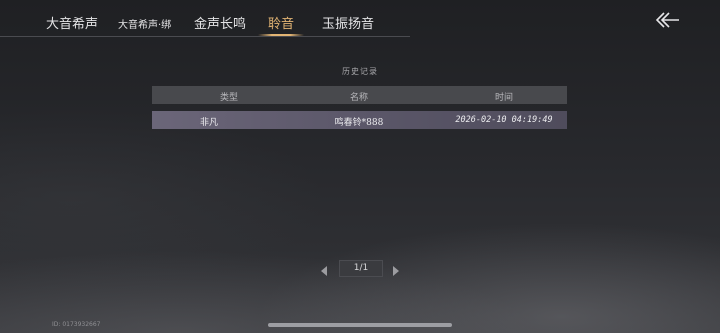  I want to click on row-time: 2026-02-10 04:19:49, so click(504, 120).